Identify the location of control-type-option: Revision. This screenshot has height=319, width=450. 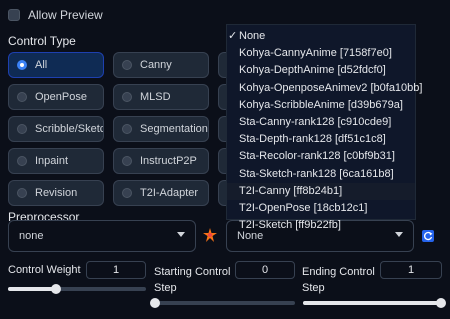
(56, 193).